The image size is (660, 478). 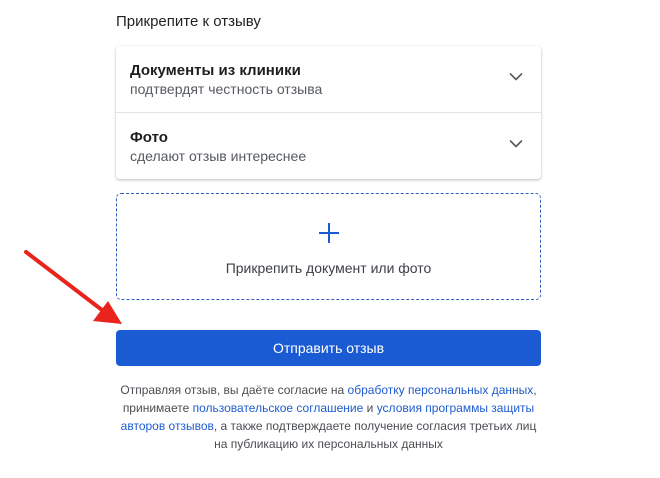 I want to click on personal-data-processing-link: обработку персональных данных, so click(x=441, y=390).